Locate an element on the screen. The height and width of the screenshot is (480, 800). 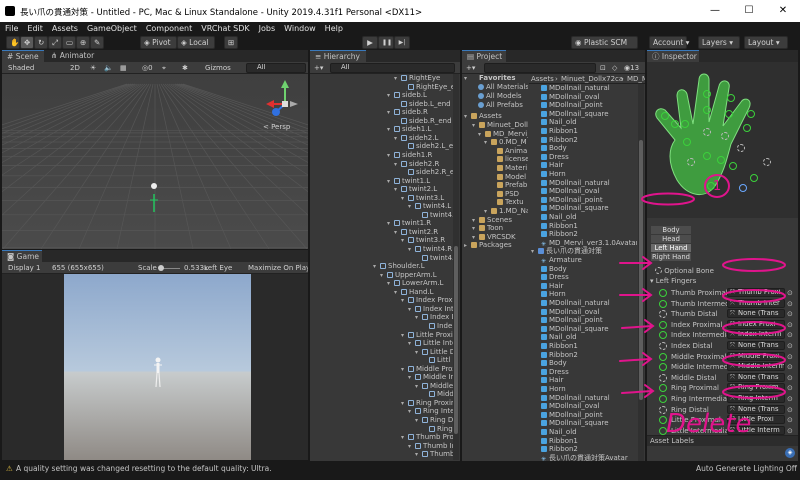
audio-toggle-icon: 🔈 is located at coordinates (108, 68).